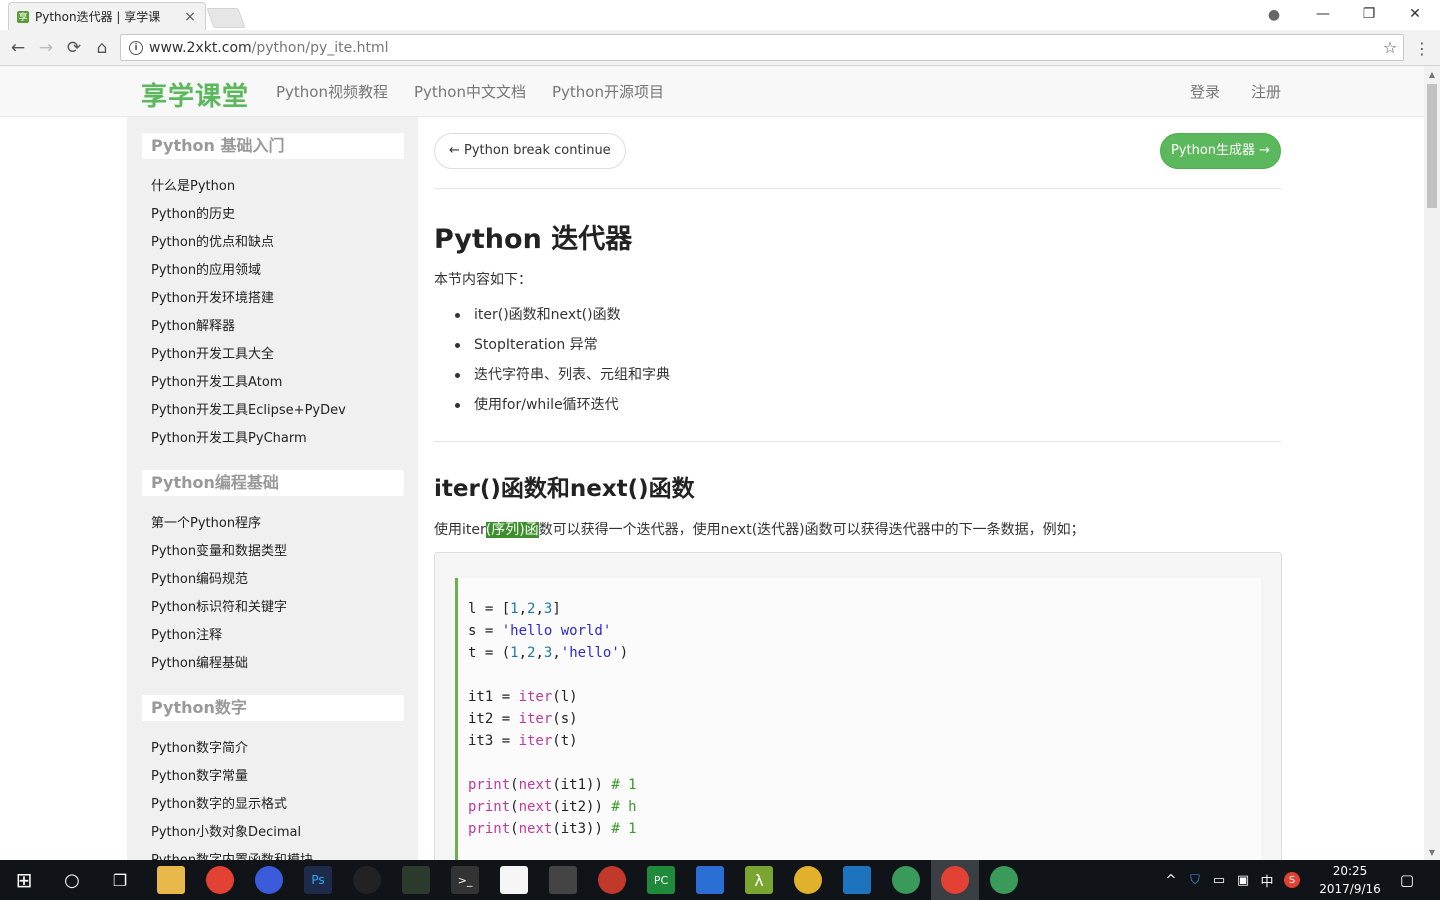 The width and height of the screenshot is (1440, 900). I want to click on url-text: www.2xkt.com/python/py_ite.html, so click(763, 48).